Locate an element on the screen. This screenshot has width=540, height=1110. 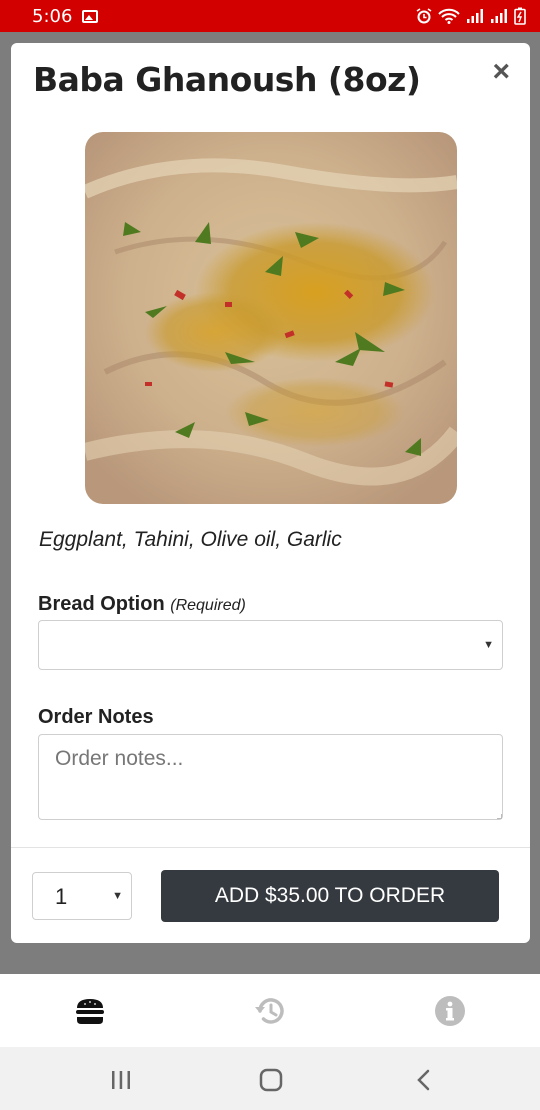
order-notes-label: Order Notes is located at coordinates (96, 717).